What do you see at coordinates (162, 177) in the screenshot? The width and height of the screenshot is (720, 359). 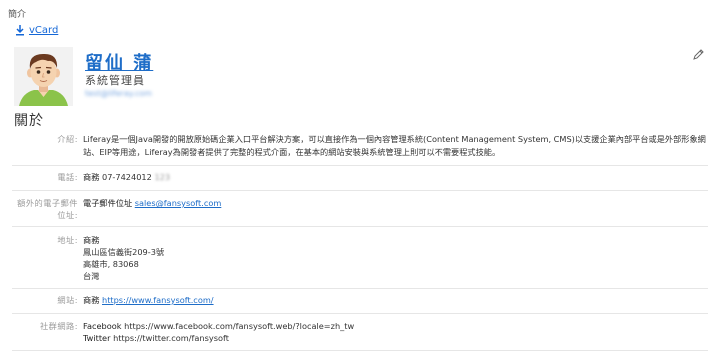 I see `phone-extension: 123` at bounding box center [162, 177].